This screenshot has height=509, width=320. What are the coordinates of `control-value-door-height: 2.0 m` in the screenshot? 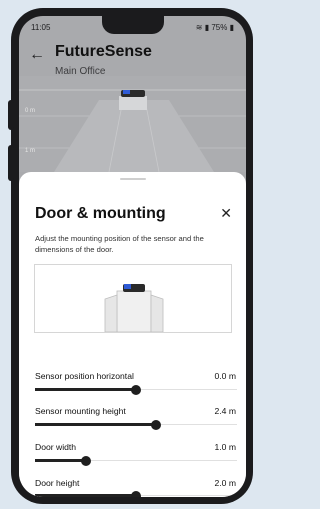 It's located at (225, 483).